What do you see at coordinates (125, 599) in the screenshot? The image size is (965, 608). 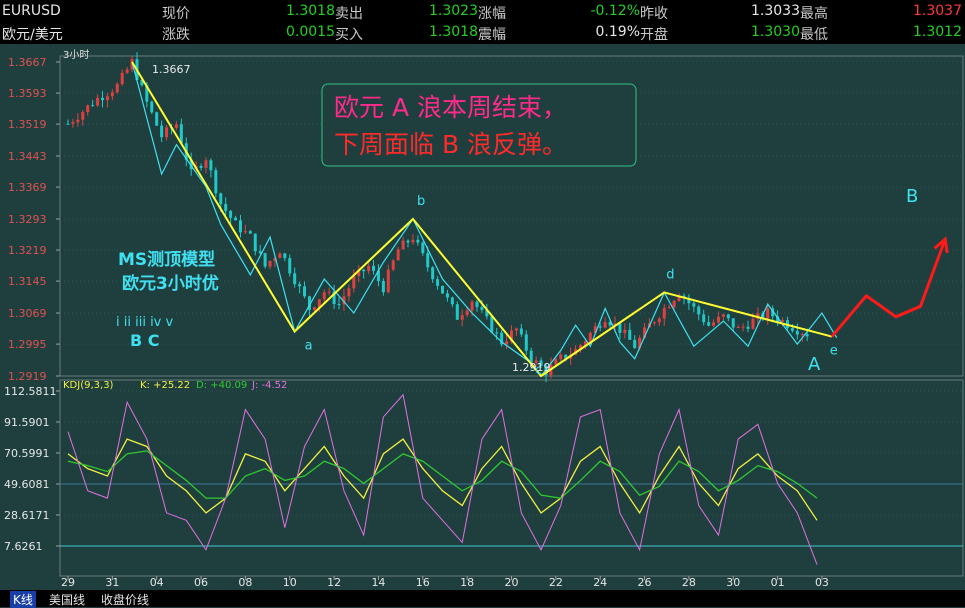 I see `tab-close-line: 收盘价线` at bounding box center [125, 599].